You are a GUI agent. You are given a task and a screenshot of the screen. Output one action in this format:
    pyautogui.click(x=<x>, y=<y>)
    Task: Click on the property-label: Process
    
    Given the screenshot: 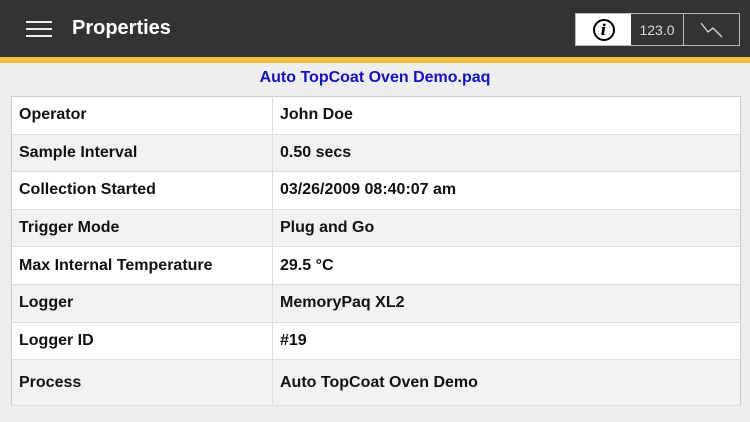 What is the action you would take?
    pyautogui.click(x=142, y=383)
    